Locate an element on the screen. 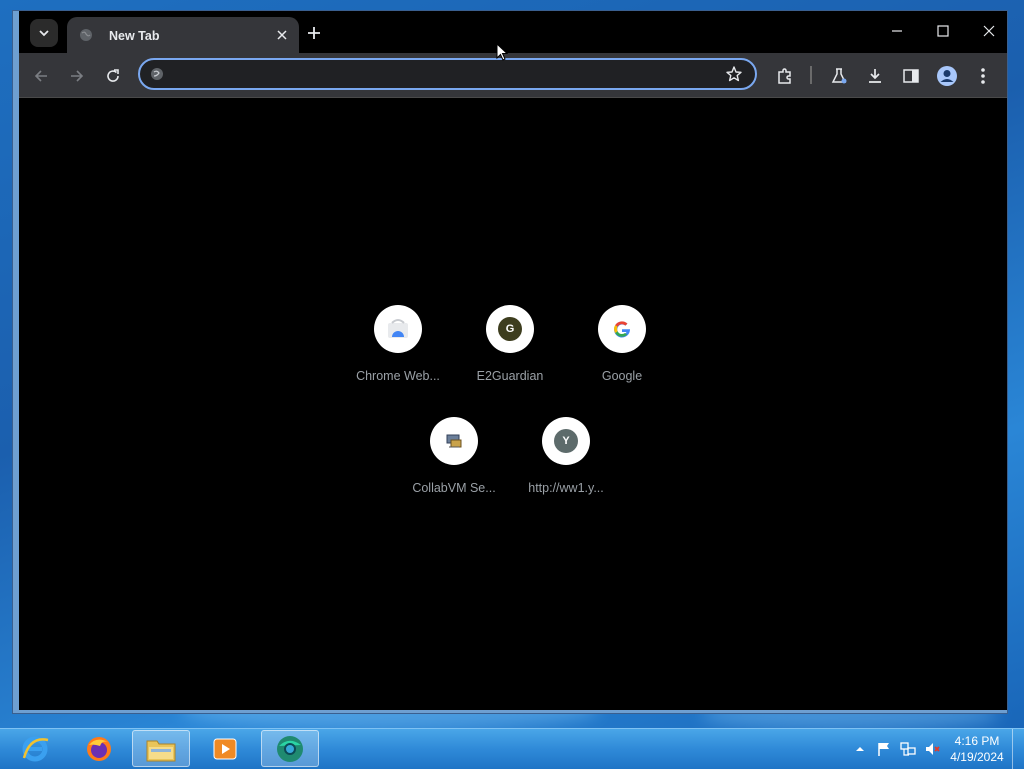 The width and height of the screenshot is (1024, 769). mouse-cursor-icon is located at coordinates (502, 52).